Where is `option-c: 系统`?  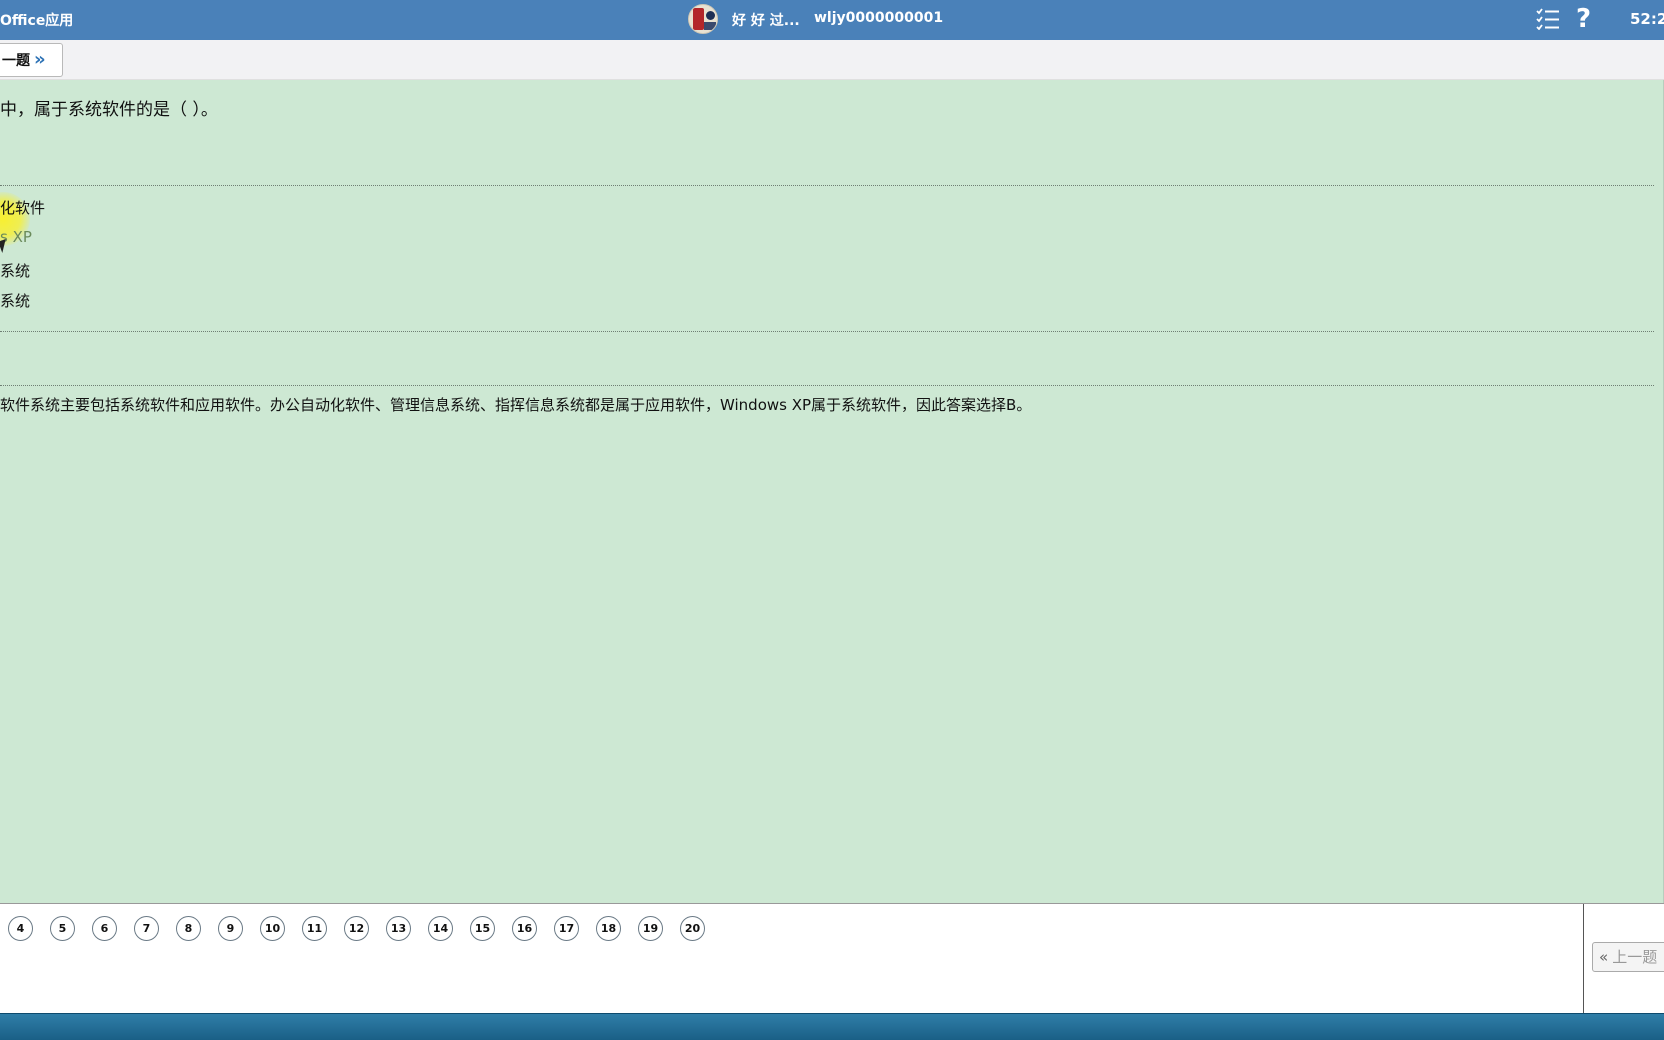 option-c: 系统 is located at coordinates (15, 270).